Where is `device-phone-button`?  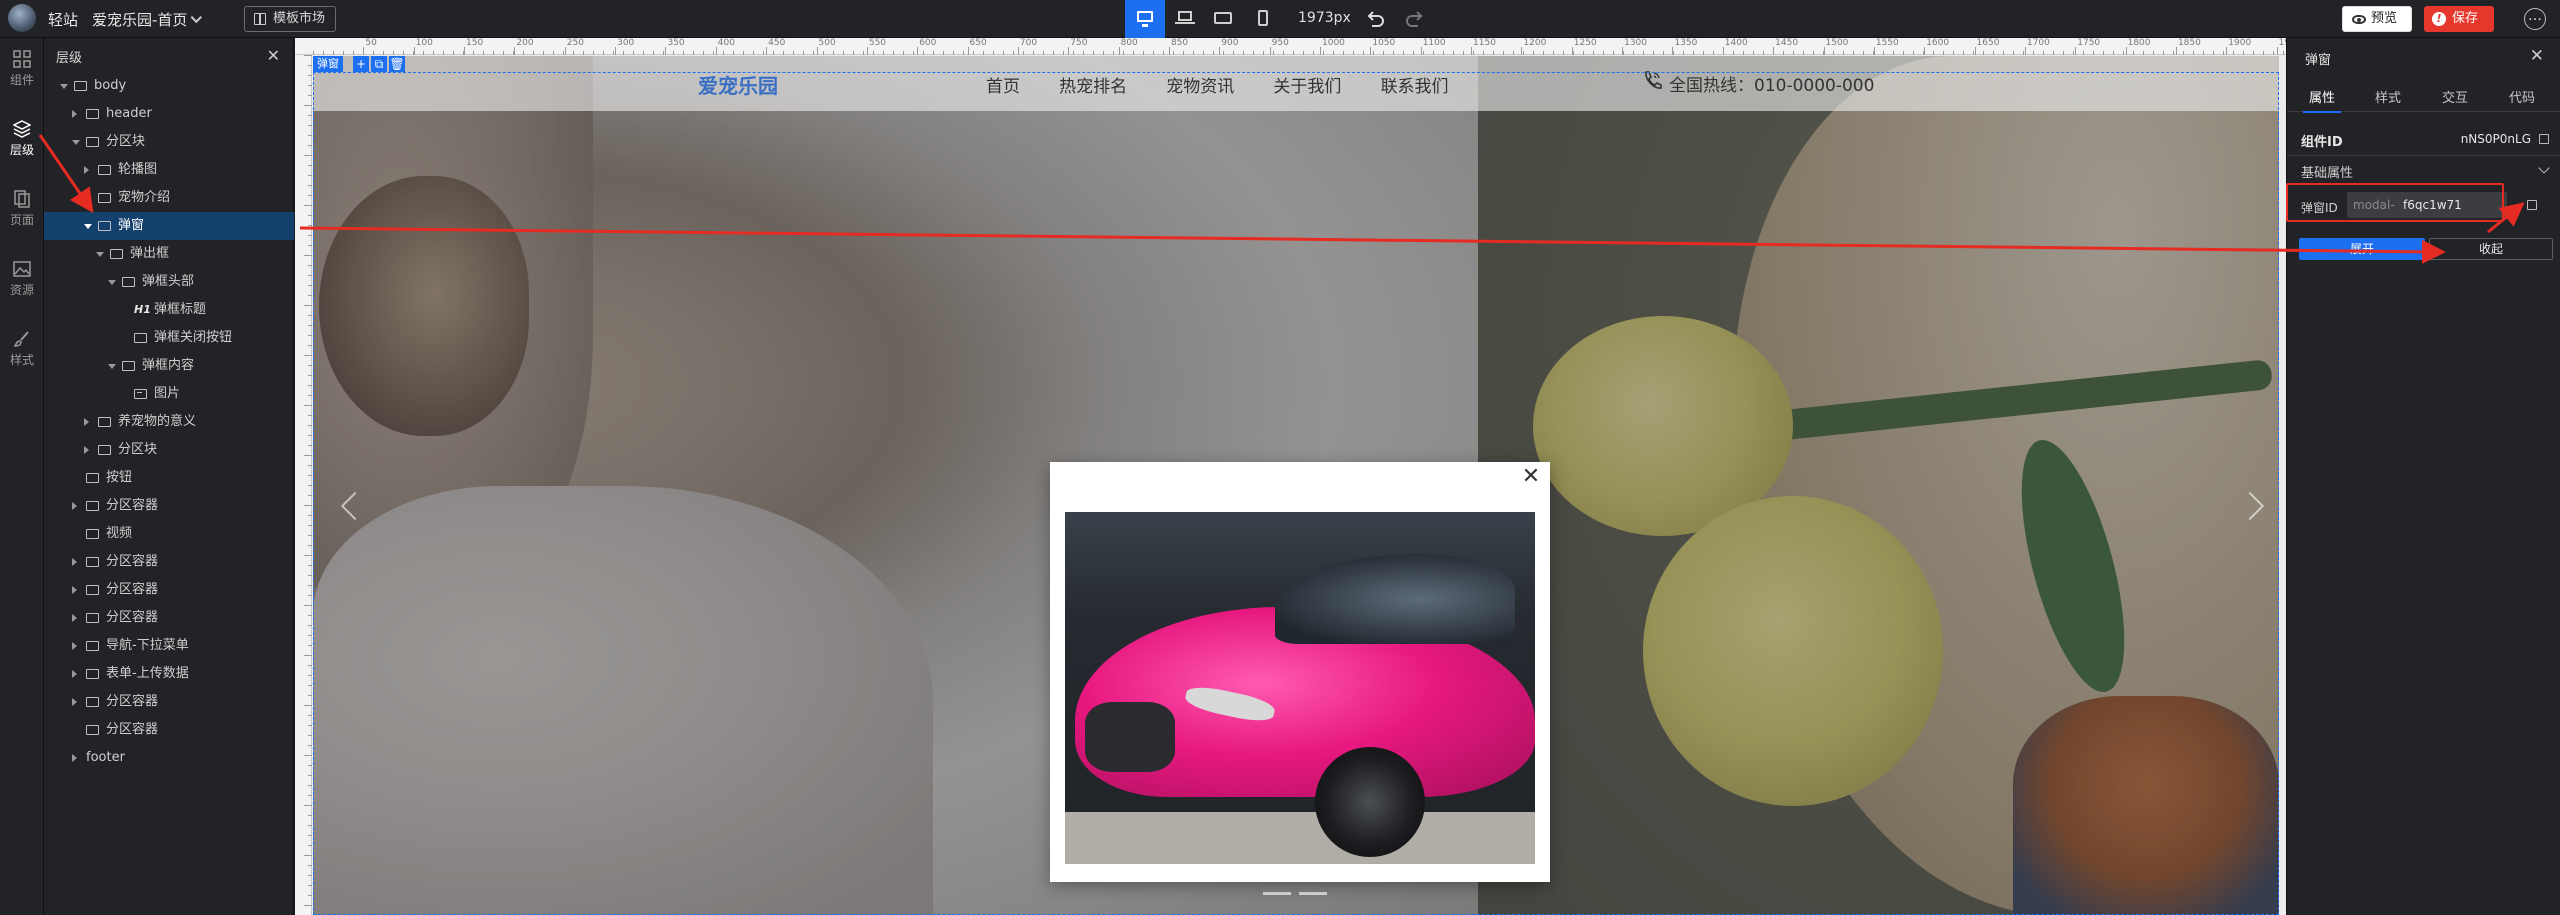 device-phone-button is located at coordinates (1263, 19).